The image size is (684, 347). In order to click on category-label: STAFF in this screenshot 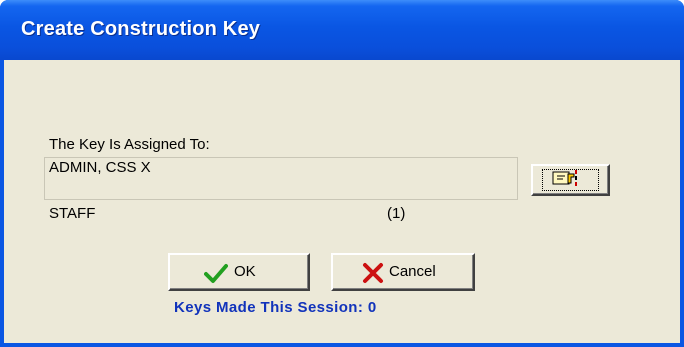, I will do `click(72, 213)`.